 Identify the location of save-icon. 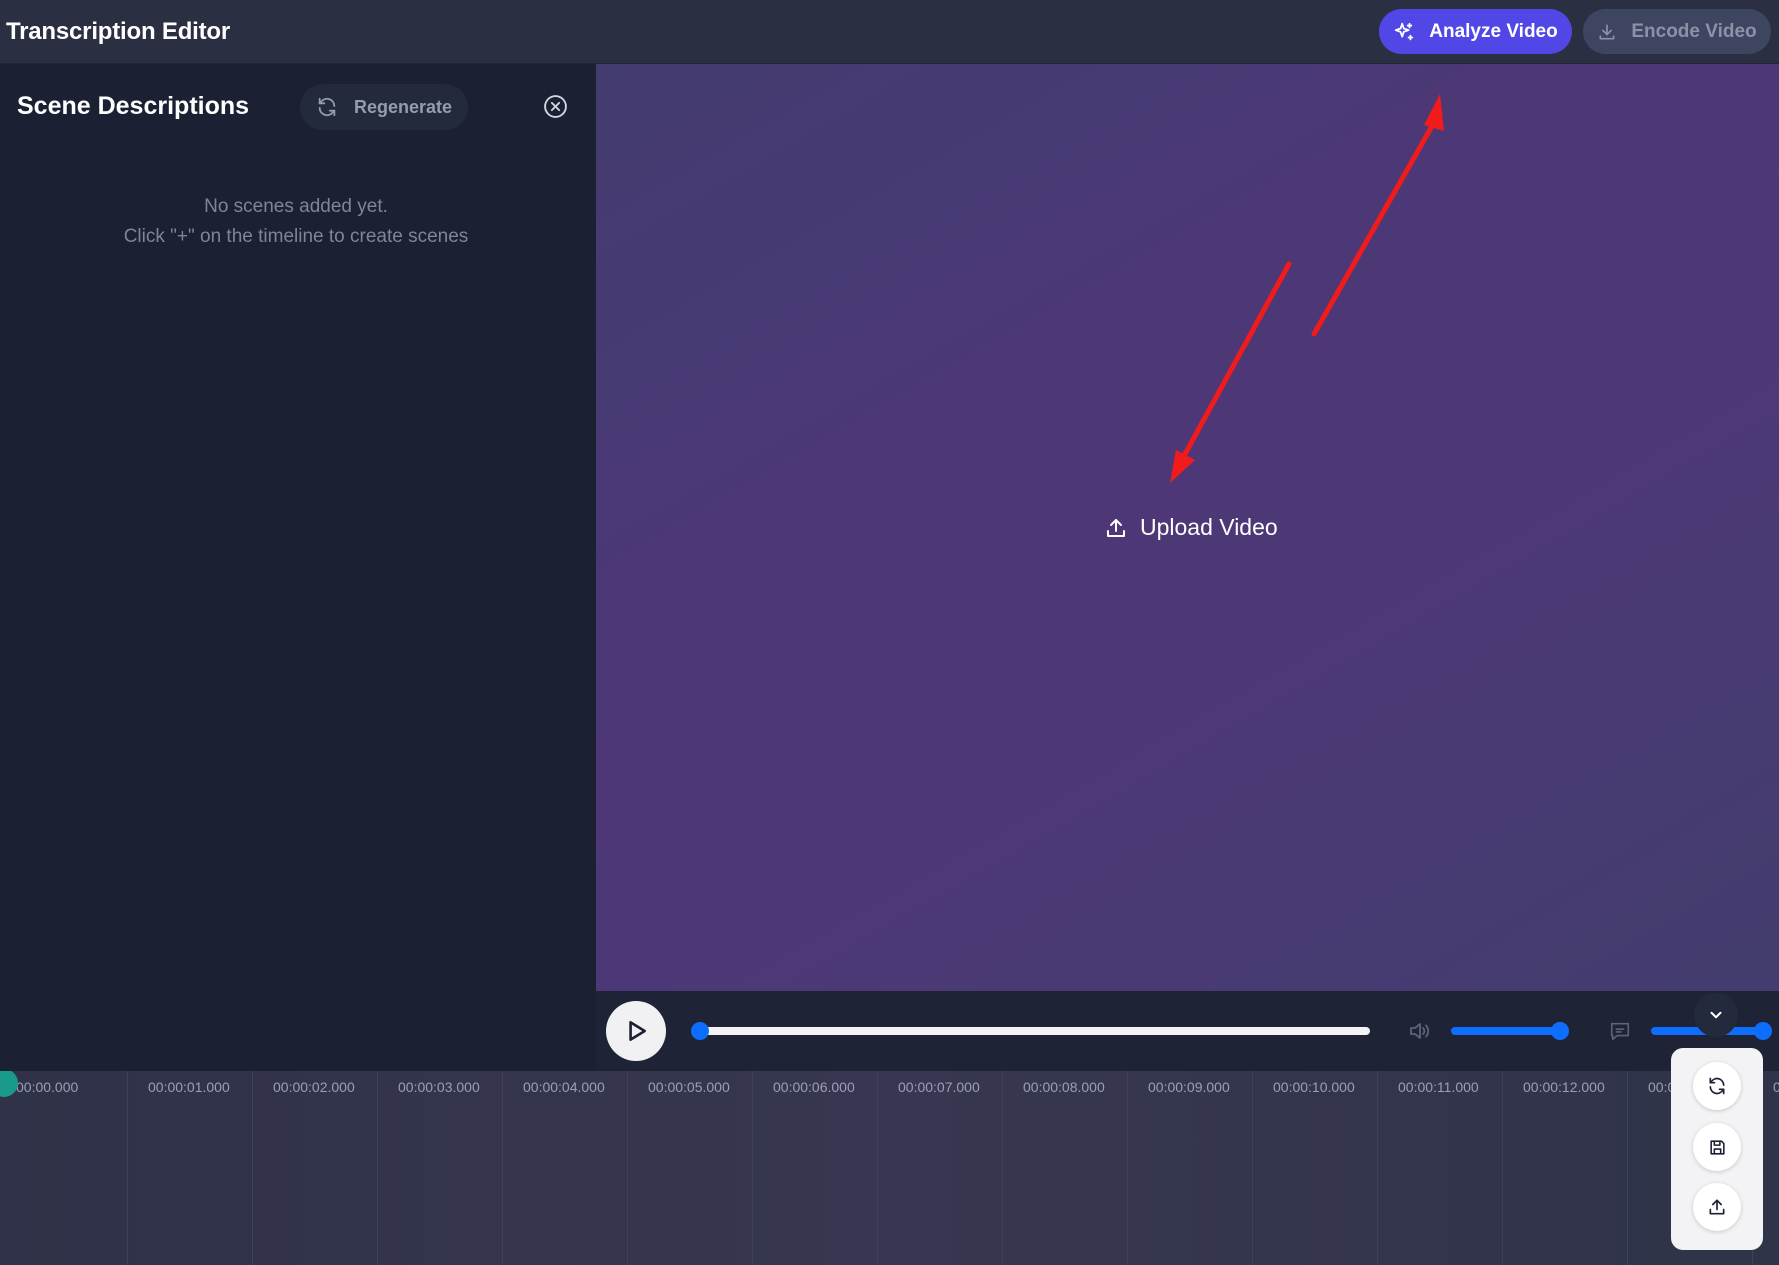
(1717, 1147).